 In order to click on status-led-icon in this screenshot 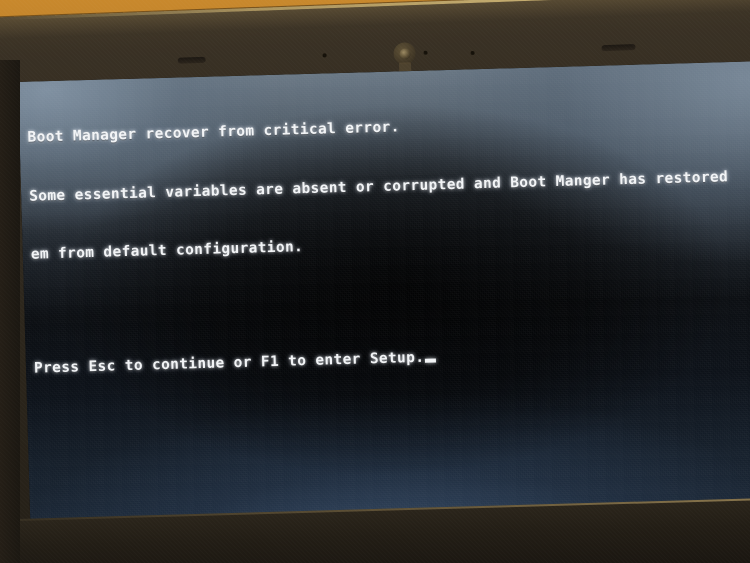, I will do `click(472, 53)`.